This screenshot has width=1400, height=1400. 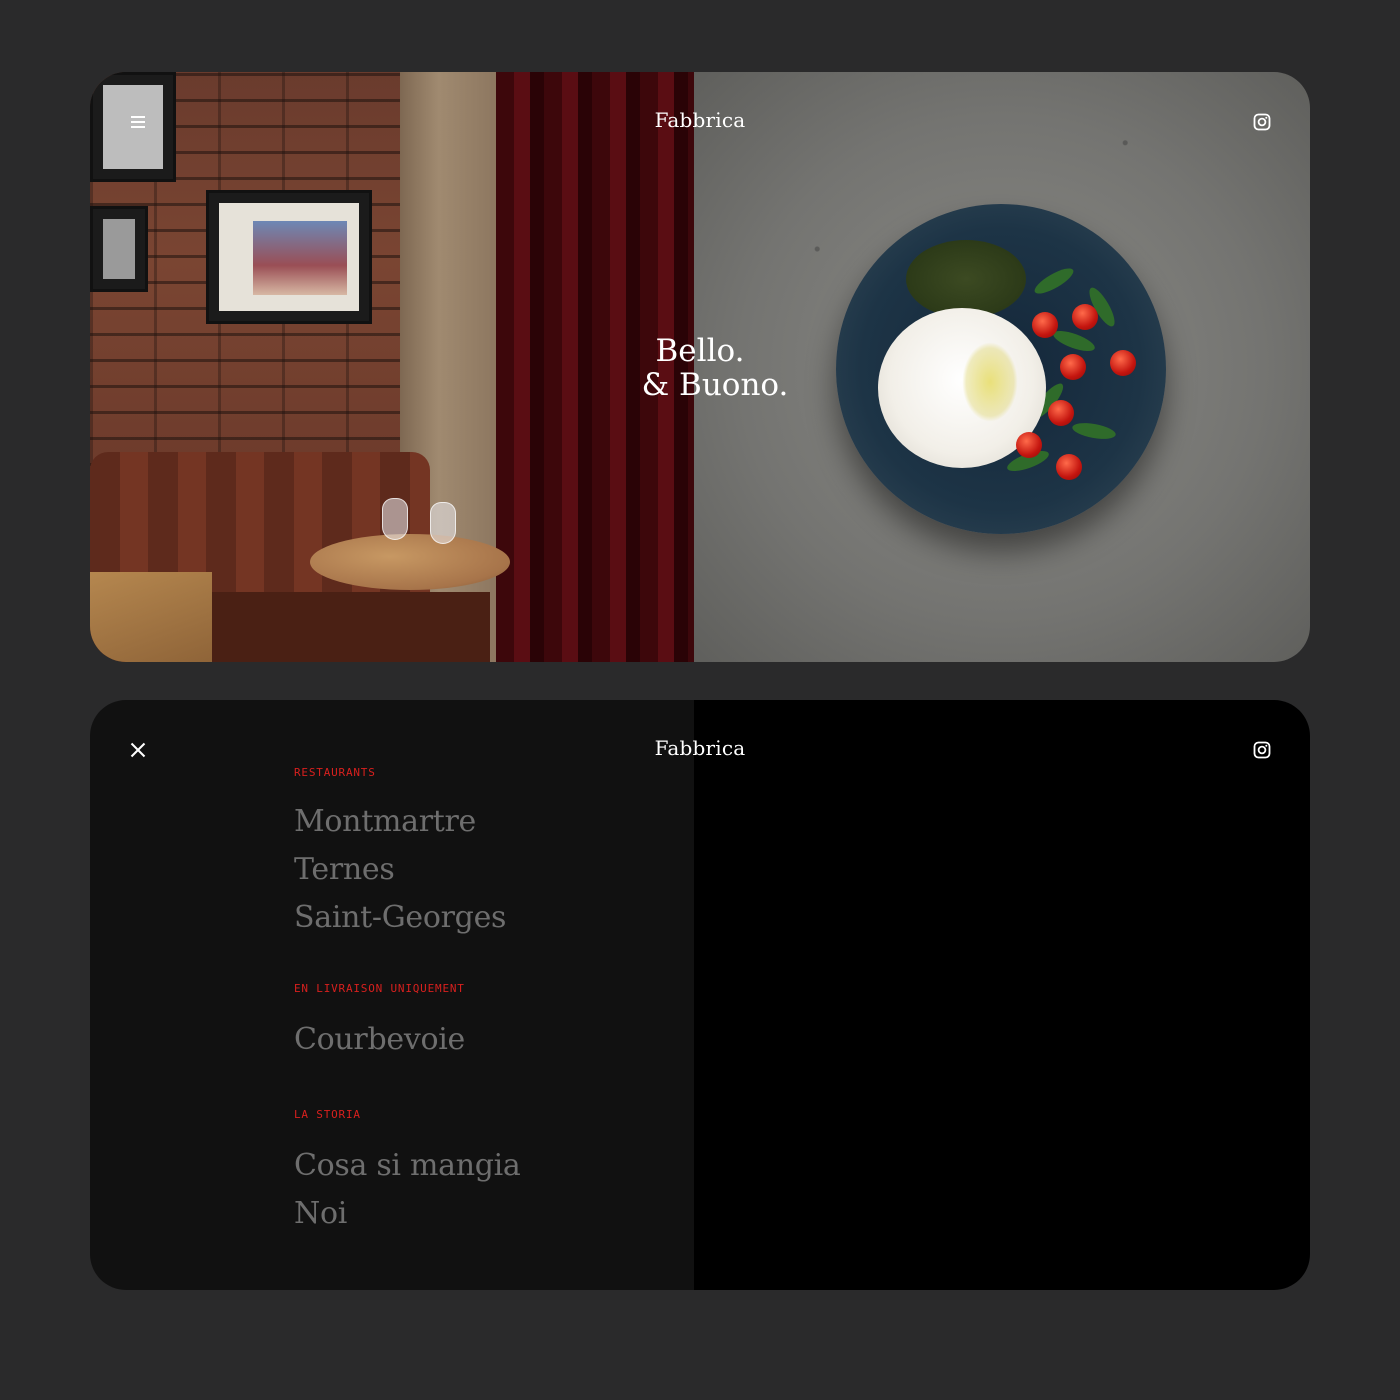 What do you see at coordinates (494, 870) in the screenshot?
I see `menu-link-ternes: Ternes` at bounding box center [494, 870].